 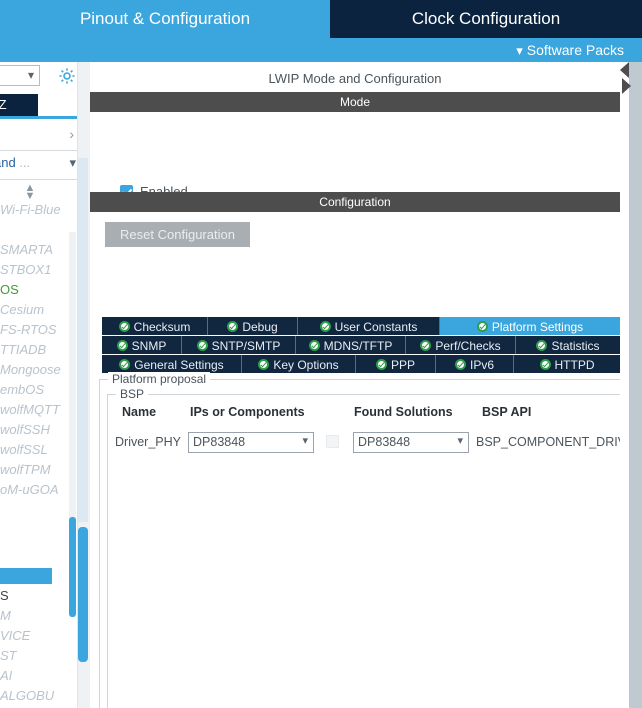 I want to click on panel-vertical-scrollbar, so click(x=631, y=385).